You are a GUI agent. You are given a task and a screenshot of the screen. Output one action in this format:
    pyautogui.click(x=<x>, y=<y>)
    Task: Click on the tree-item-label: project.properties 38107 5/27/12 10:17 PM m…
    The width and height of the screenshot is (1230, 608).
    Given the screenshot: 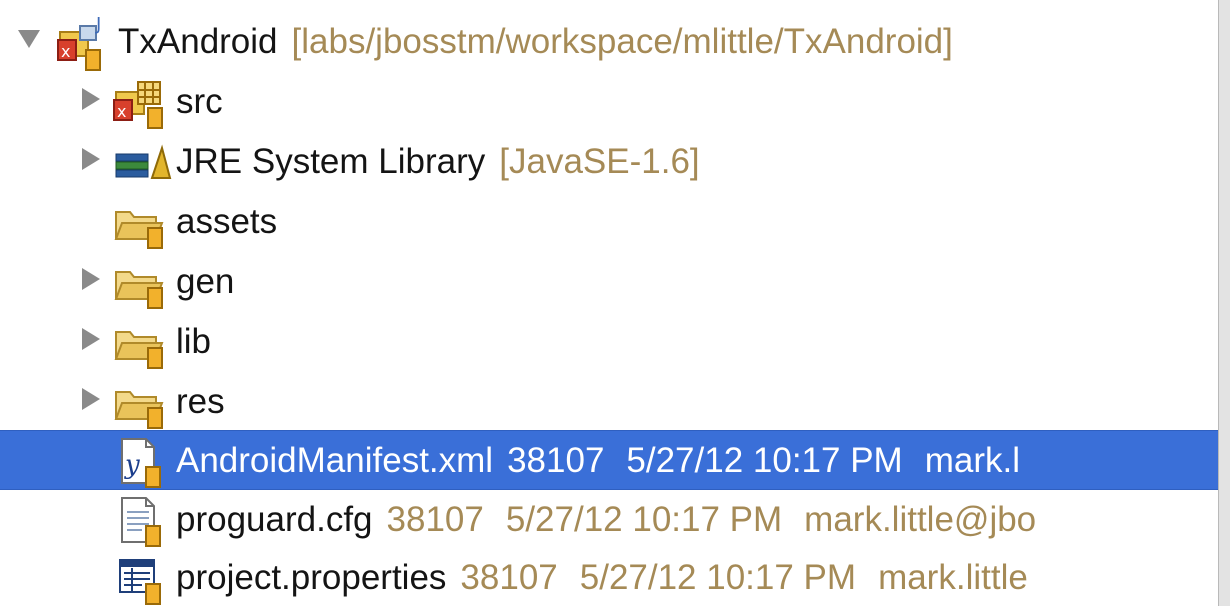 What is the action you would take?
    pyautogui.click(x=602, y=578)
    